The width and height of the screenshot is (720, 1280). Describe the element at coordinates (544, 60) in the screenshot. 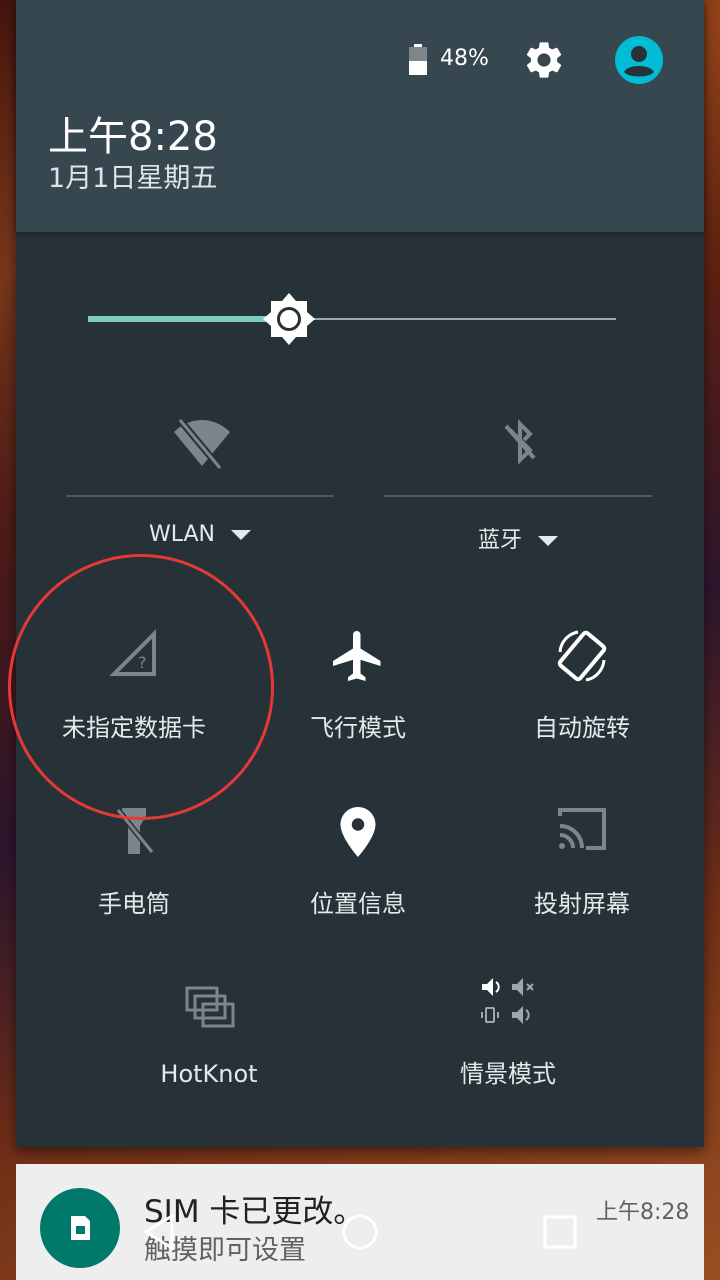

I see `gear-icon` at that location.